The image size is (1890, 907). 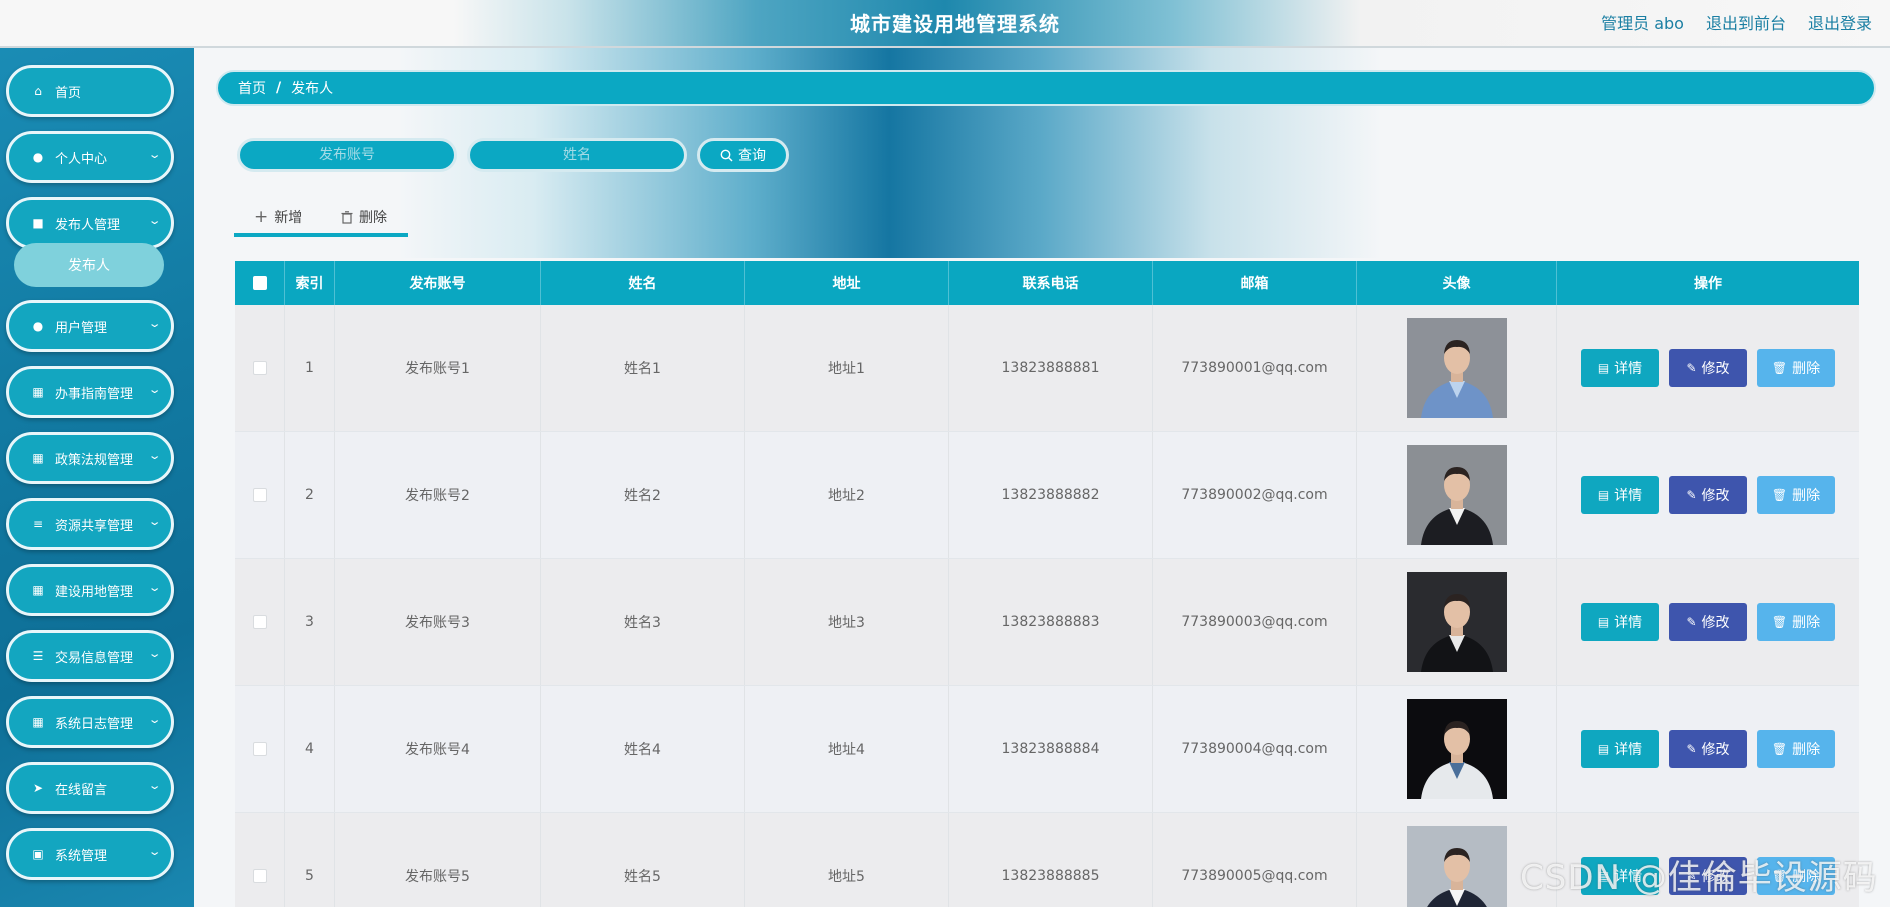 What do you see at coordinates (38, 788) in the screenshot?
I see `send-icon: ➤` at bounding box center [38, 788].